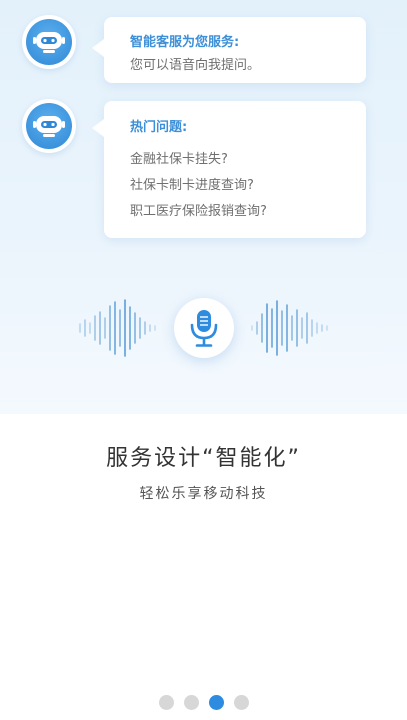 This screenshot has width=407, height=720. I want to click on voice-input-button, so click(204, 328).